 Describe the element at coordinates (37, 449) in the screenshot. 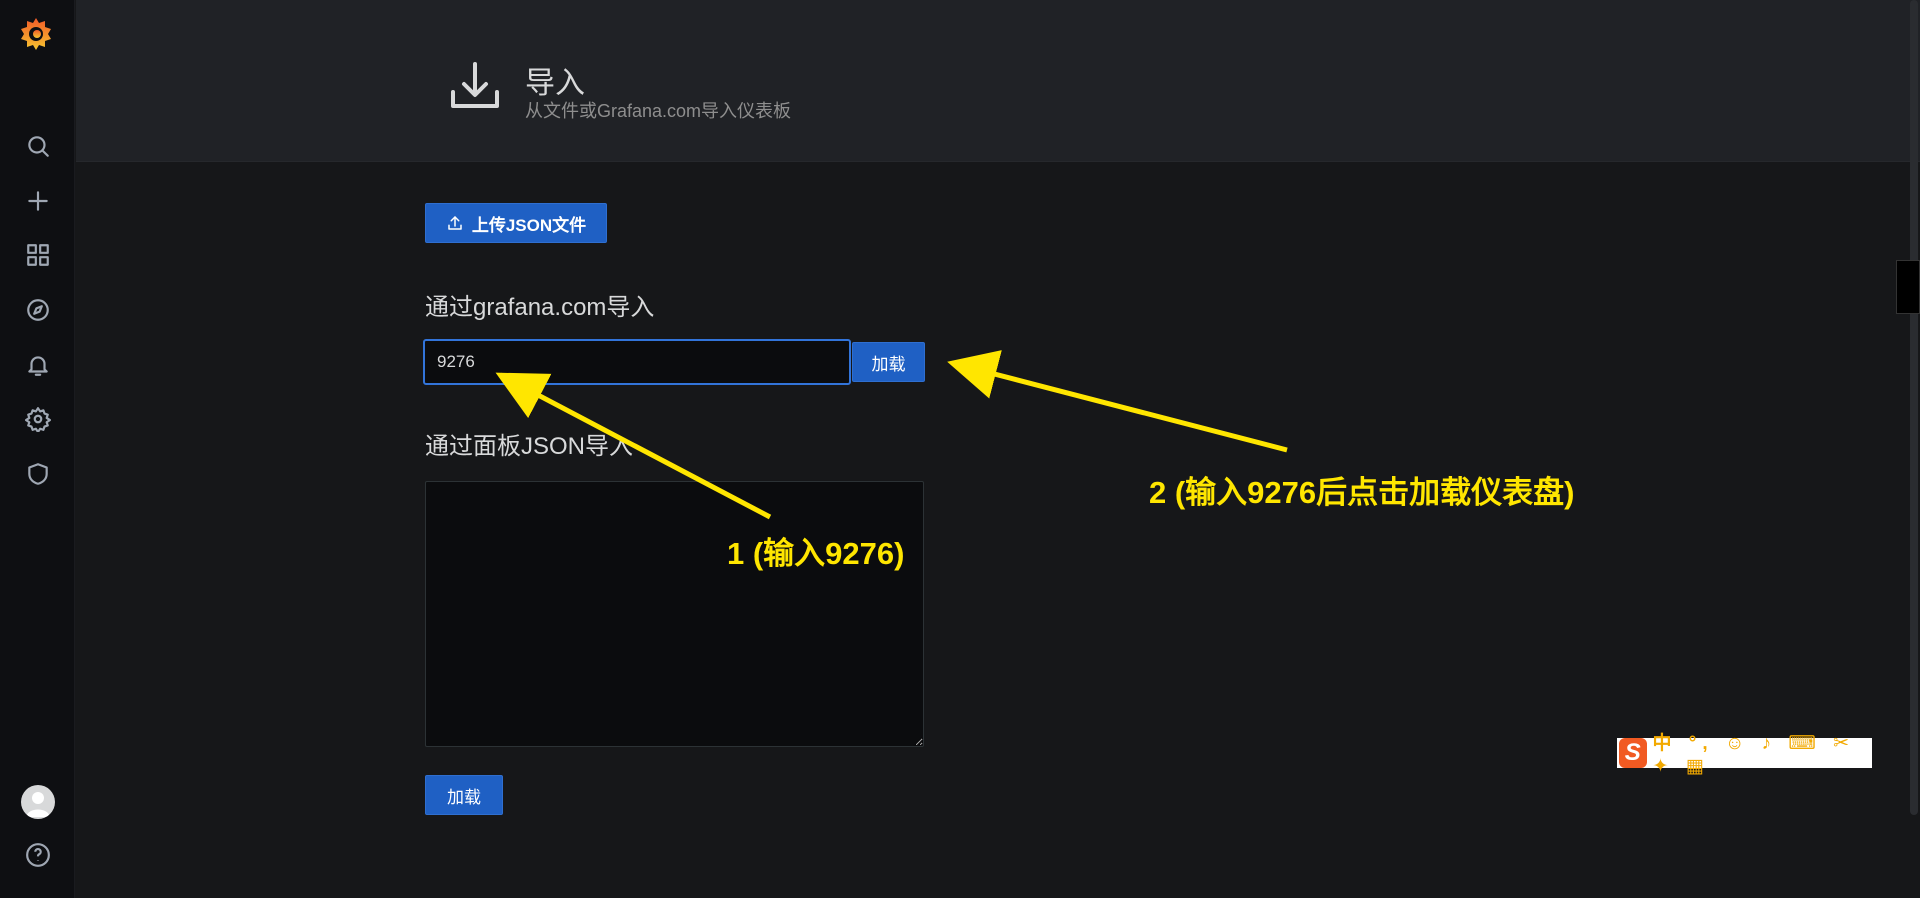

I see `sidebar` at that location.